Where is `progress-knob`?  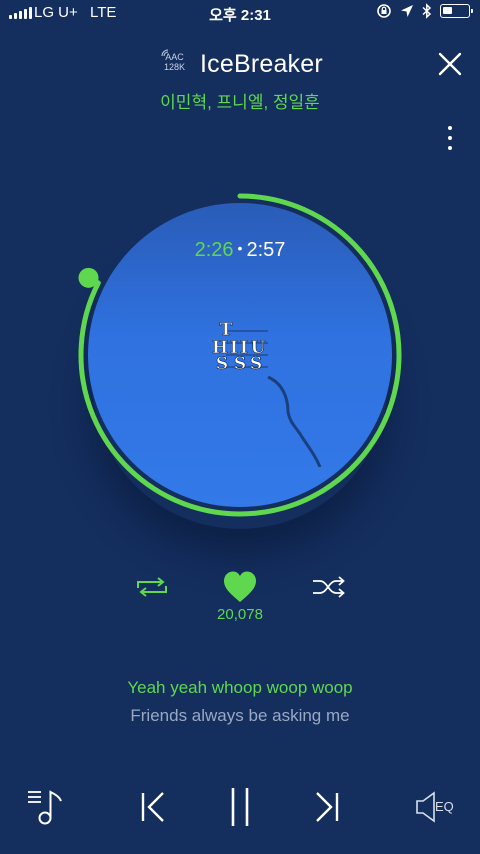
progress-knob is located at coordinates (88, 277).